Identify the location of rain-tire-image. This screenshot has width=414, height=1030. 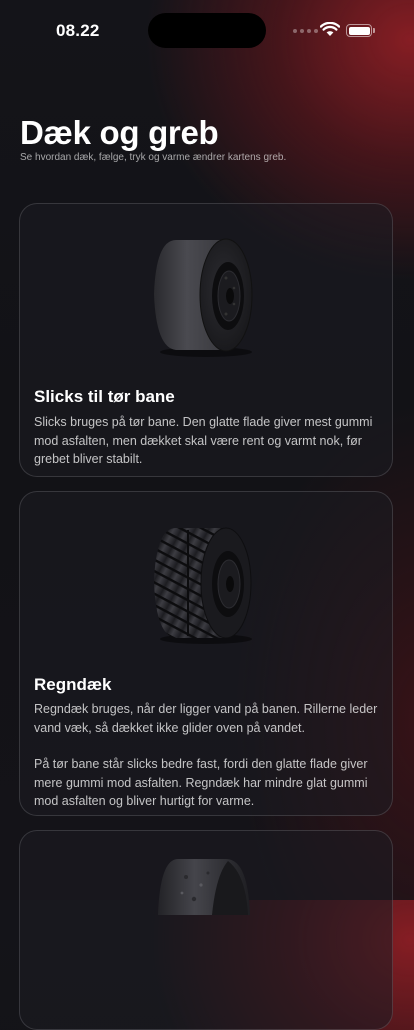
(206, 583).